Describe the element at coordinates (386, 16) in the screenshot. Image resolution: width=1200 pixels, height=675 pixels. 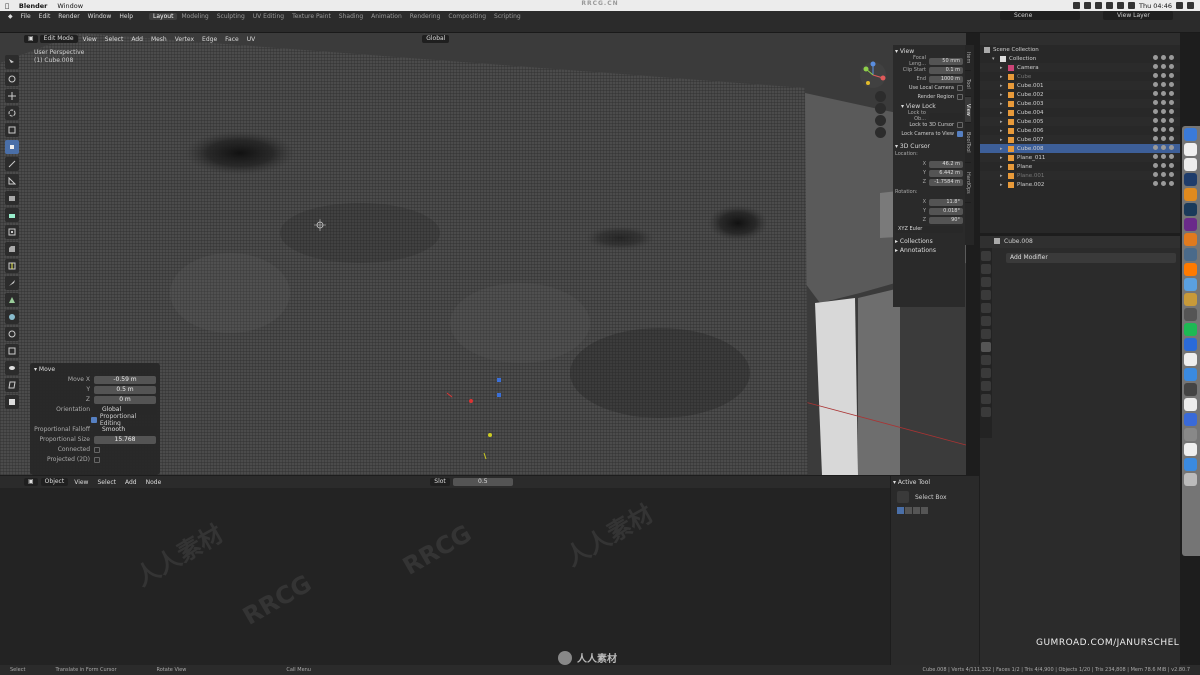
I see `workspace-tab-animation: Animation` at that location.